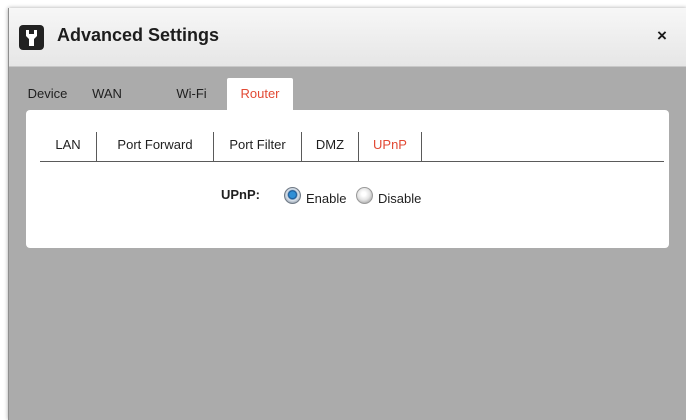  What do you see at coordinates (47, 94) in the screenshot?
I see `tab-device: Device` at bounding box center [47, 94].